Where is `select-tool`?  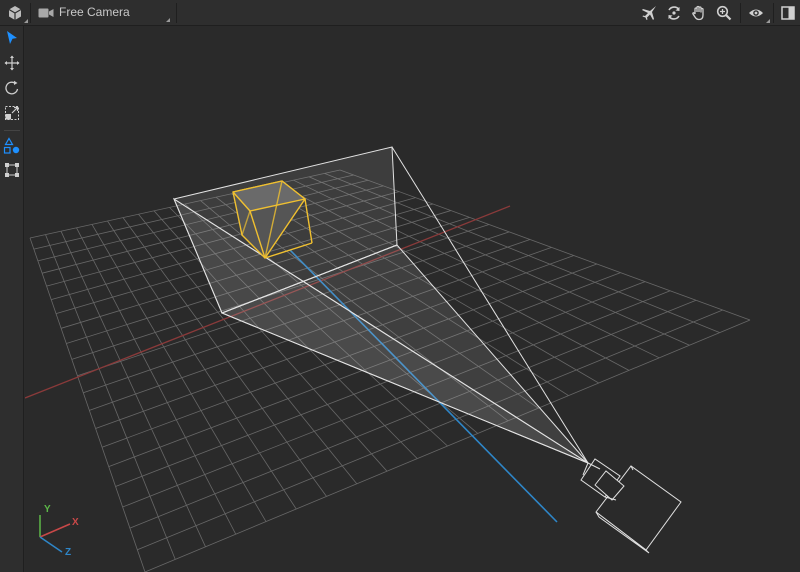 select-tool is located at coordinates (12, 38).